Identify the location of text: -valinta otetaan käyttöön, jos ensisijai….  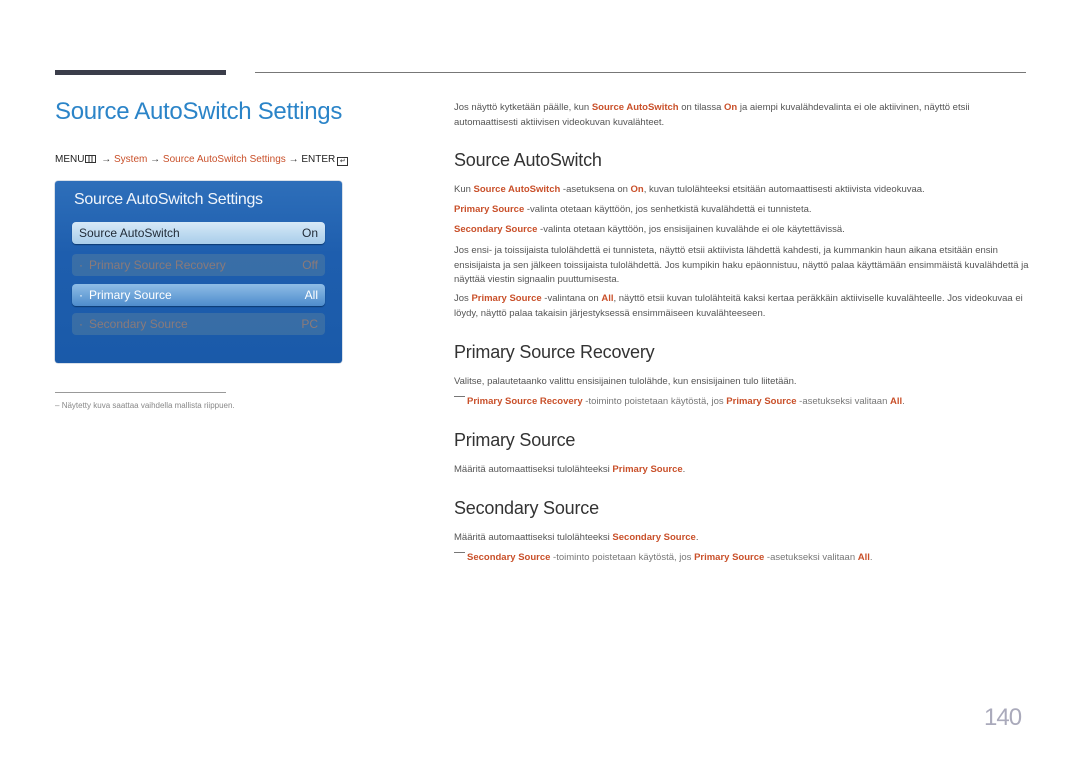
(691, 229).